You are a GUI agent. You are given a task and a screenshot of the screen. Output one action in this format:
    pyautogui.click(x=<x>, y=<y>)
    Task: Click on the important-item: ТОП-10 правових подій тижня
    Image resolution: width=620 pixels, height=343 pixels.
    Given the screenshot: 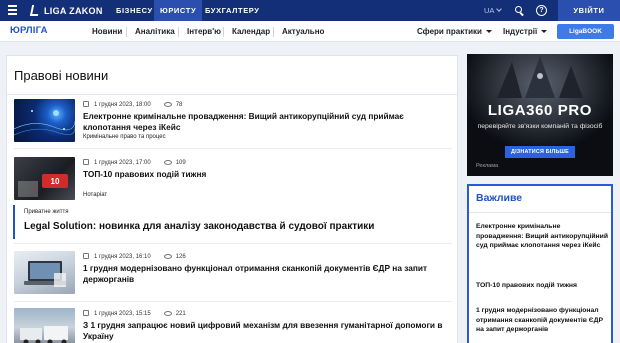 What is the action you would take?
    pyautogui.click(x=542, y=286)
    